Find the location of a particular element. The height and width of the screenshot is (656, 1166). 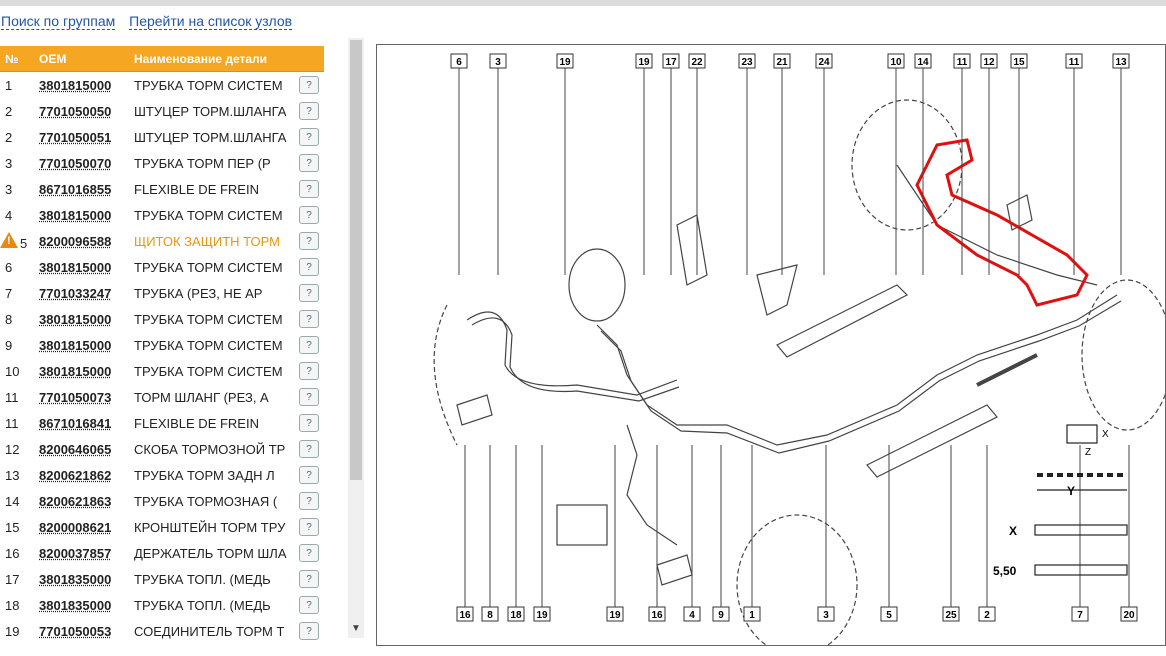

parts-scrollbar: ▼ is located at coordinates (356, 338).